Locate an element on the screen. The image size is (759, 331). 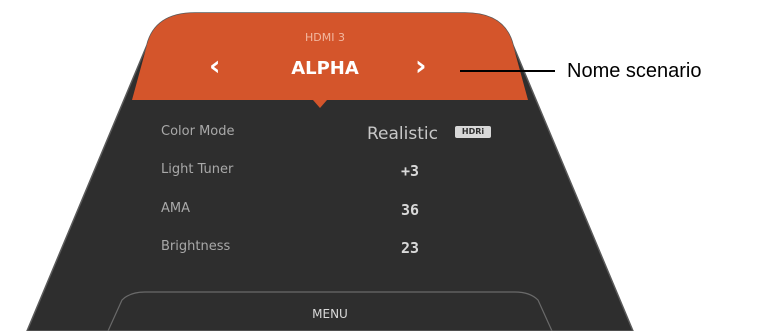
input-source-label: HDMI 3 is located at coordinates (325, 37).